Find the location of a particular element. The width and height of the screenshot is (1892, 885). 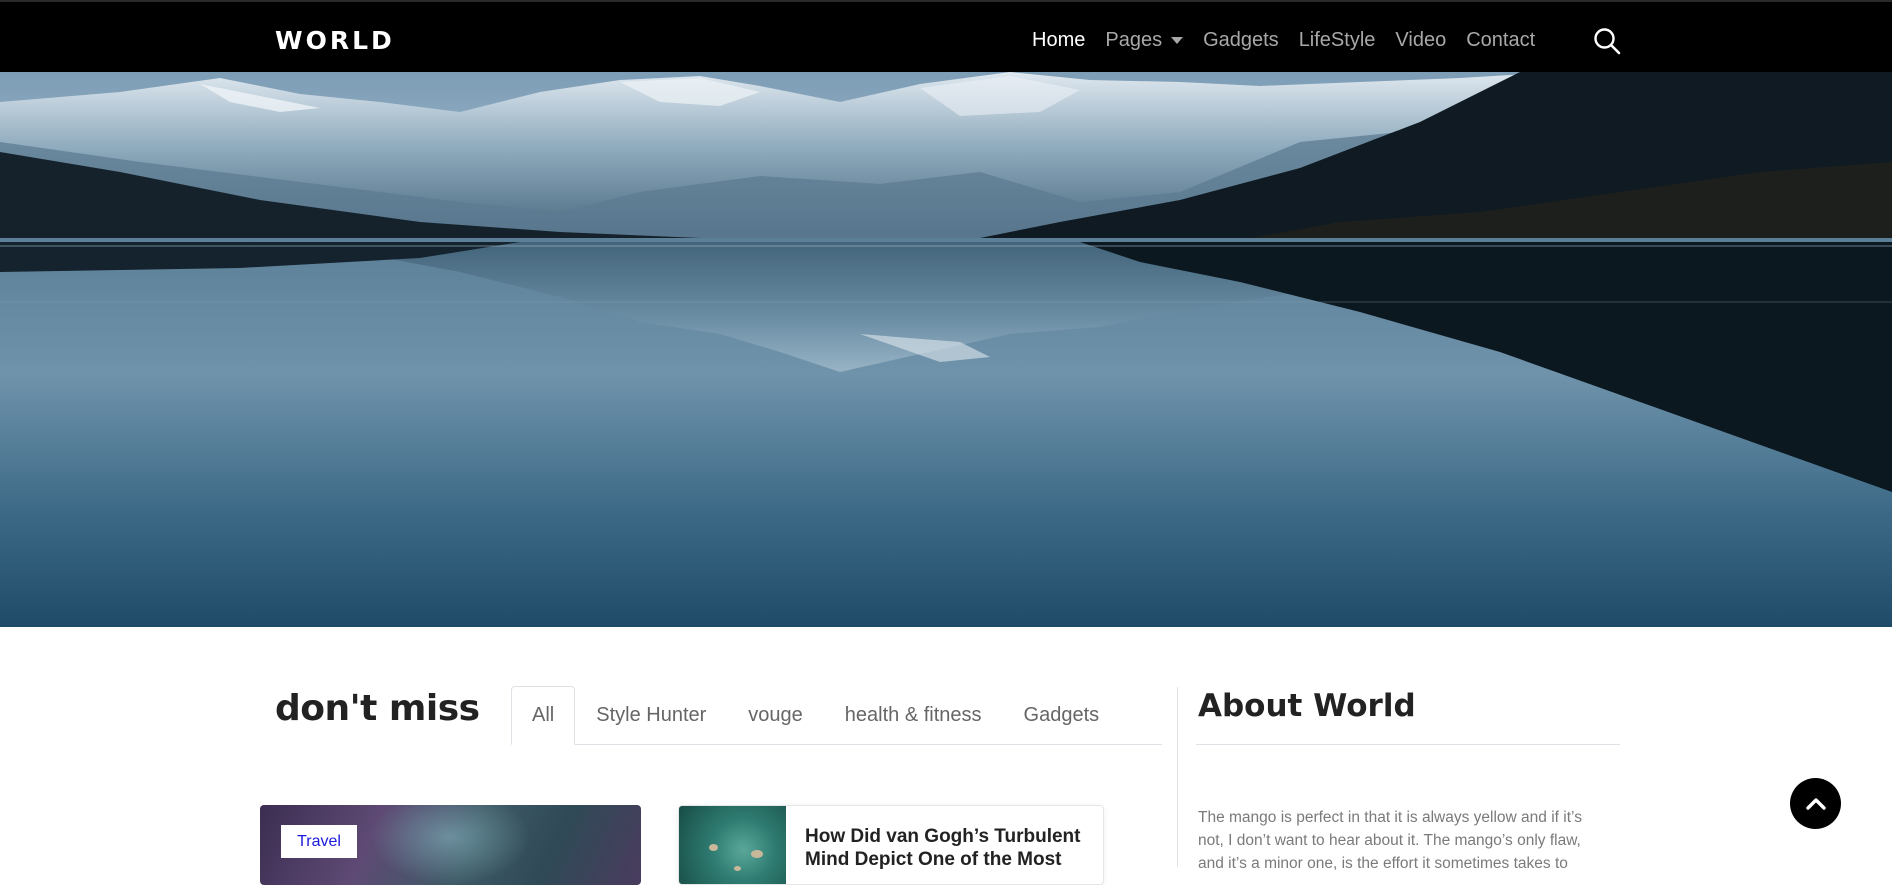

back-to-top-button is located at coordinates (1815, 803).